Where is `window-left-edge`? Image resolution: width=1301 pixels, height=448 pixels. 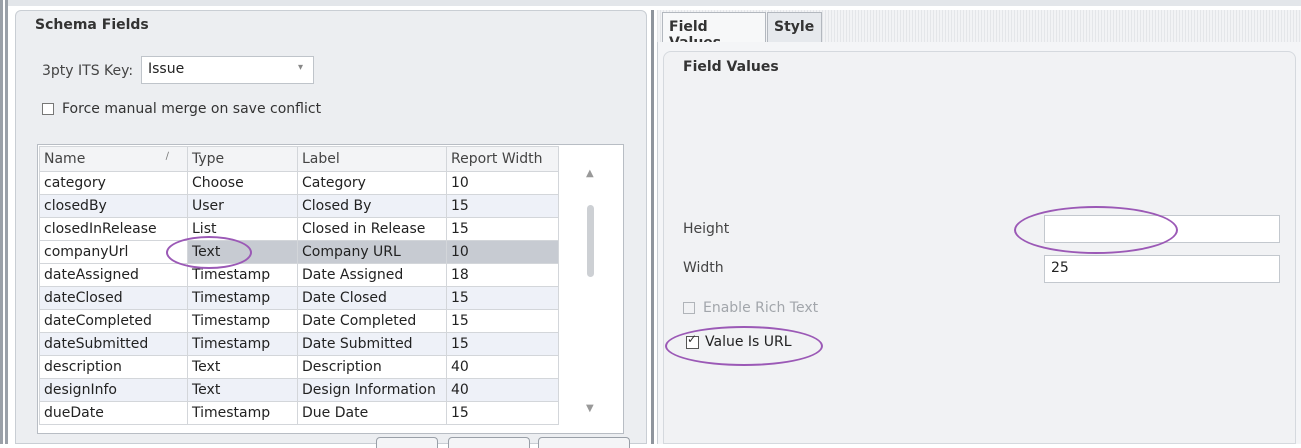
window-left-edge is located at coordinates (4, 222).